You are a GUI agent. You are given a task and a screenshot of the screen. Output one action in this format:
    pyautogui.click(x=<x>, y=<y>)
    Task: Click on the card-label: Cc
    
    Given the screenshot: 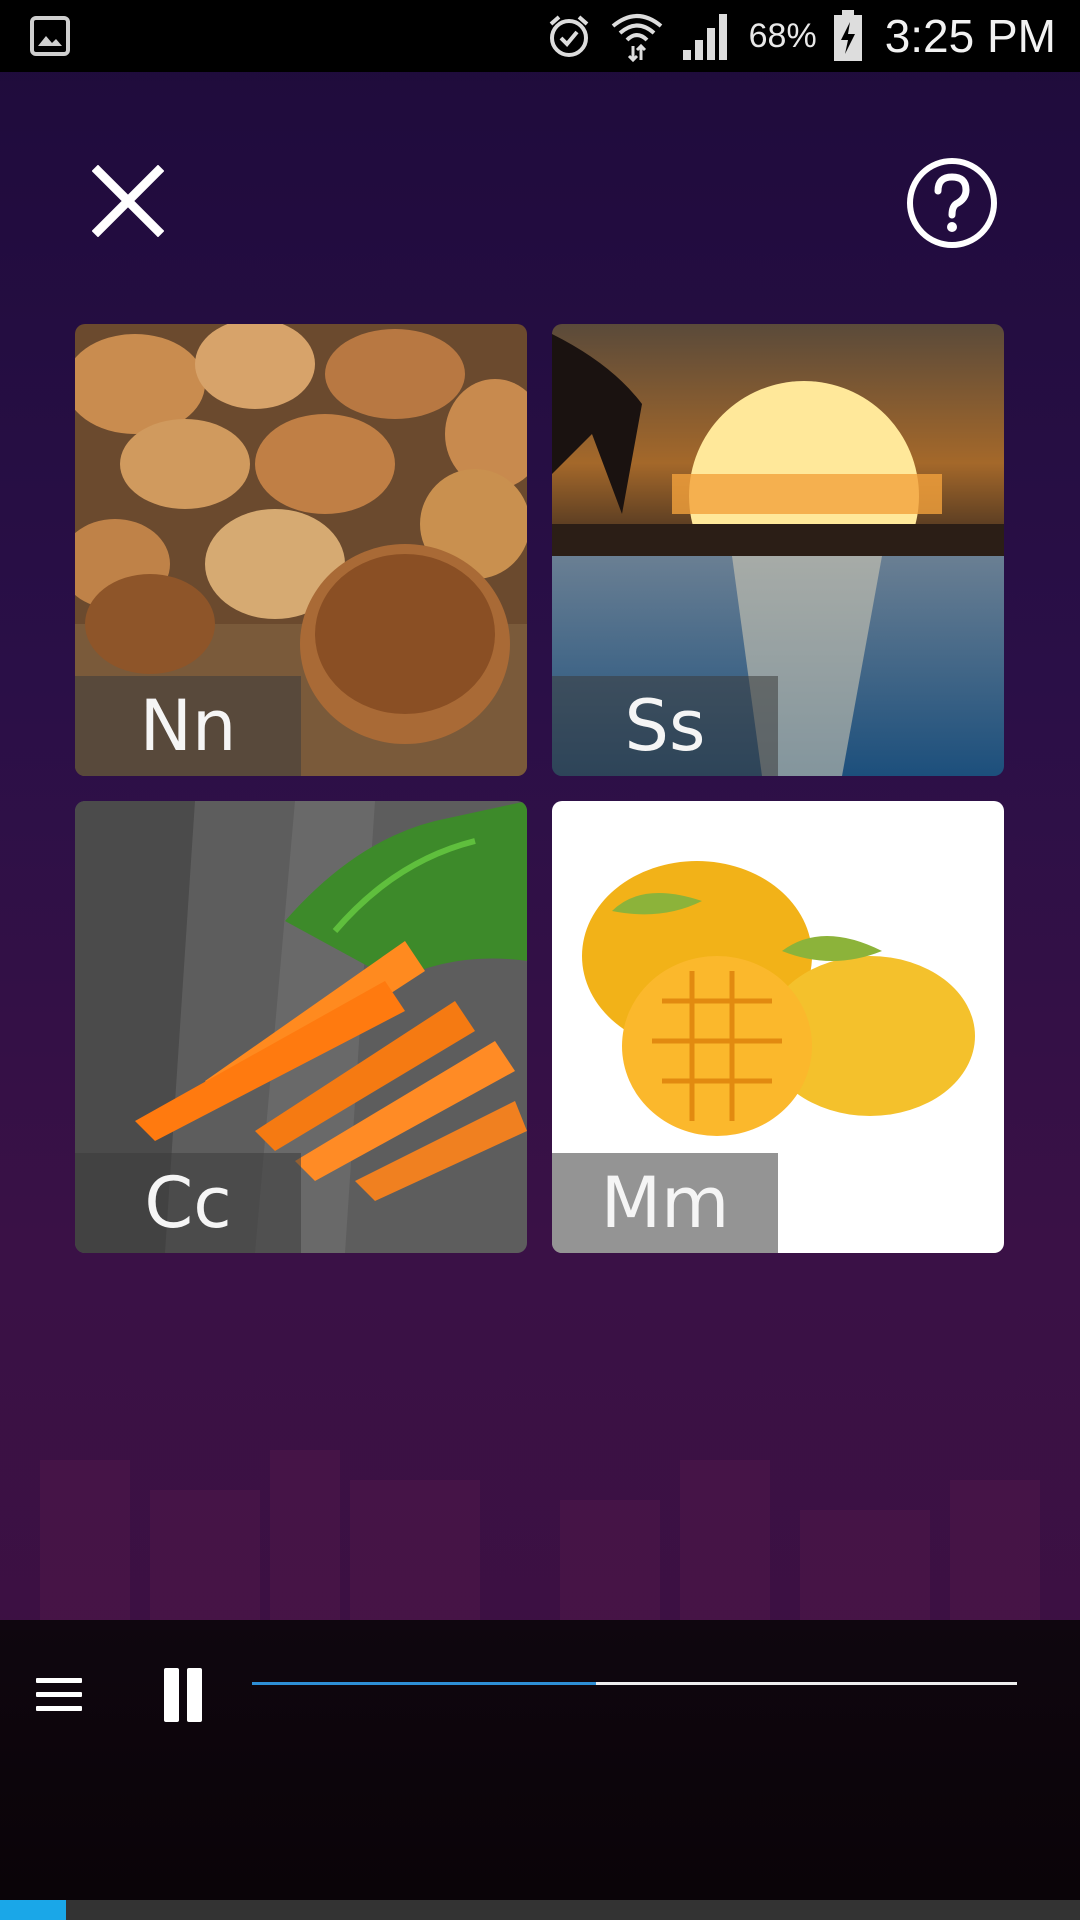 What is the action you would take?
    pyautogui.click(x=188, y=1203)
    